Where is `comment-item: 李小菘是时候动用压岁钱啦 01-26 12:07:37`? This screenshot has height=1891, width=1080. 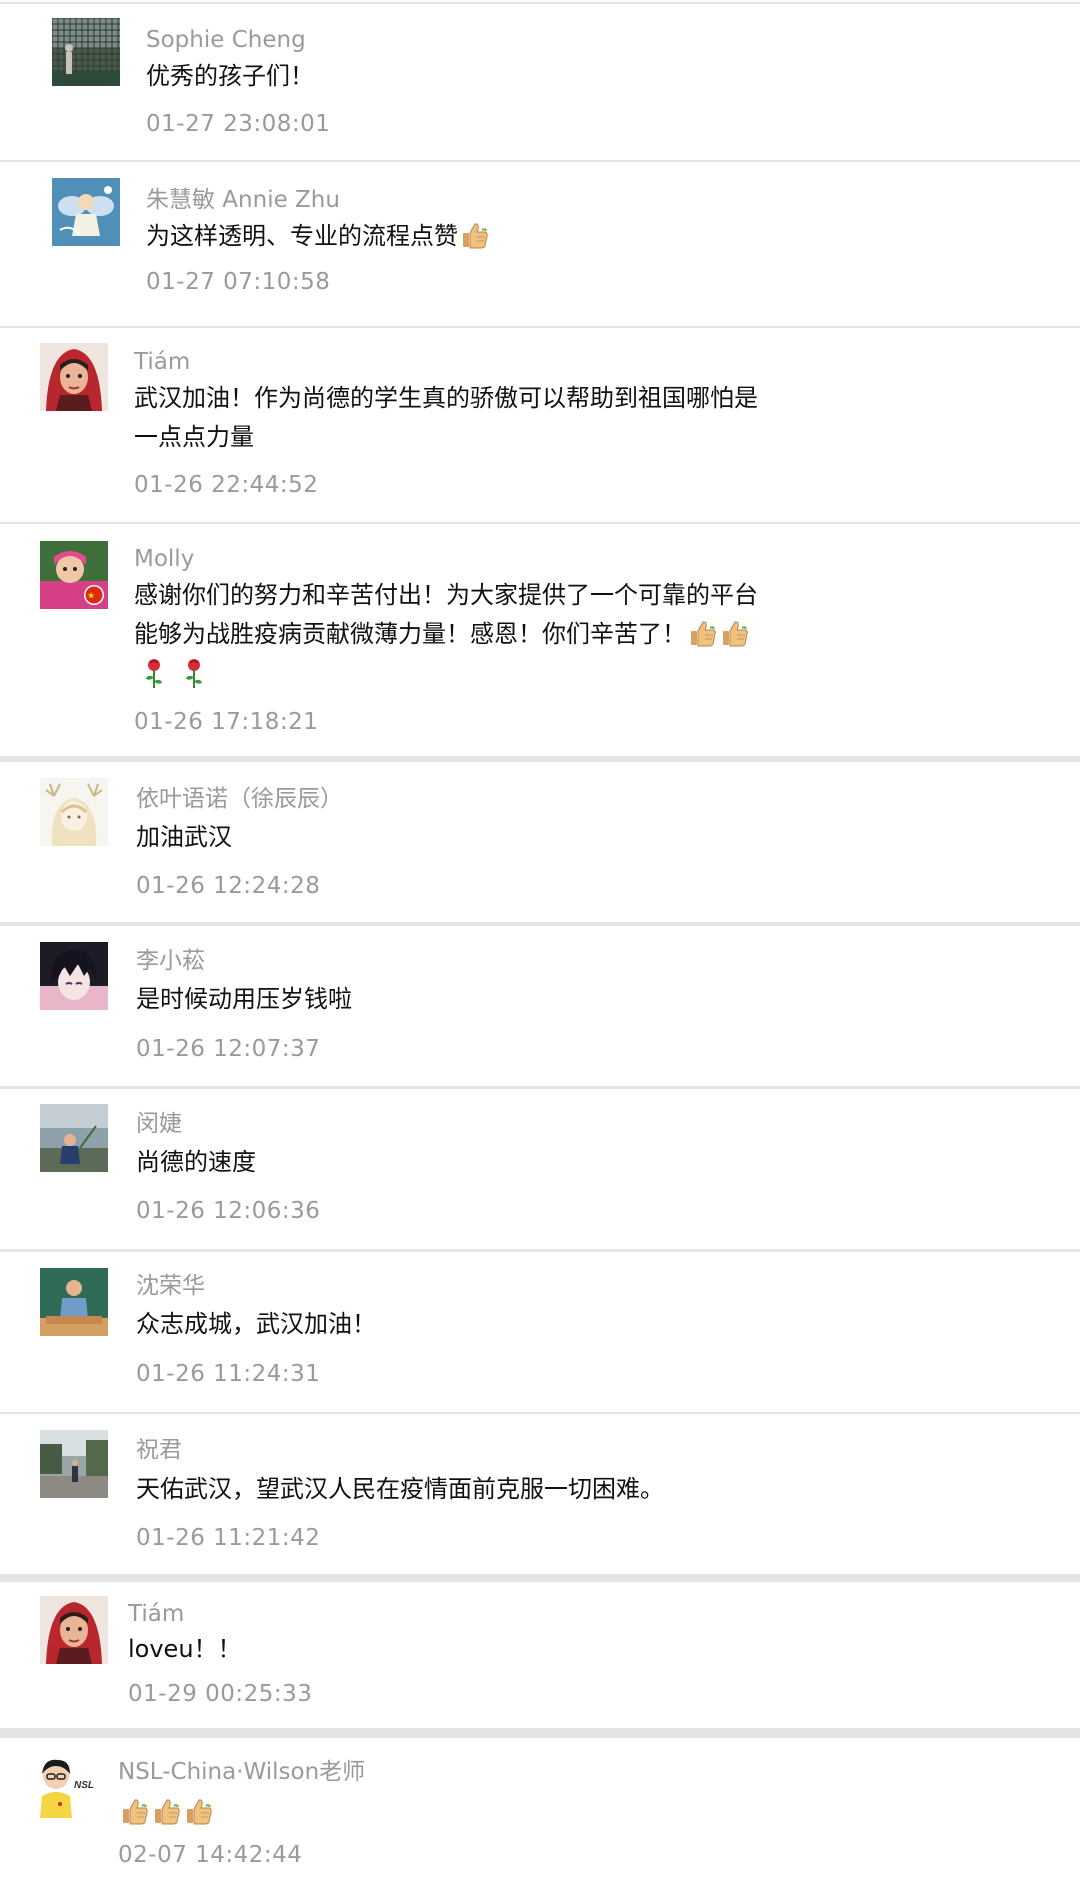 comment-item: 李小菘是时候动用压岁钱啦 01-26 12:07:37 is located at coordinates (540, 1006).